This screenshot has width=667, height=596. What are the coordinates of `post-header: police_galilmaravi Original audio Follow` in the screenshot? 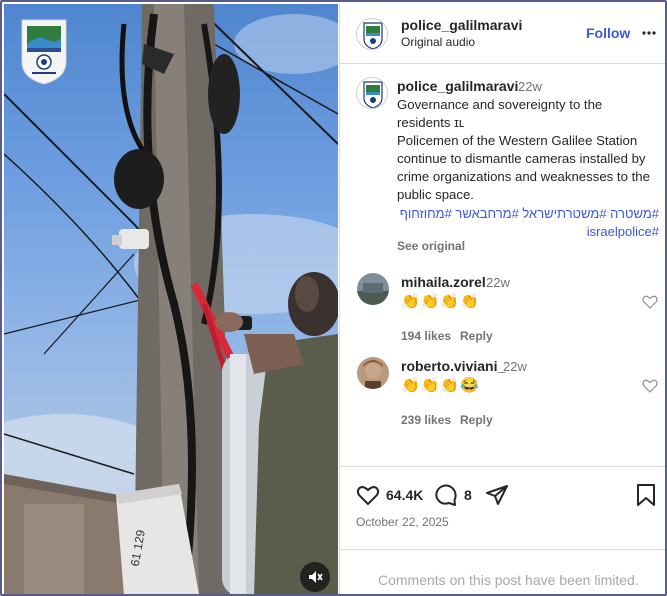 It's located at (502, 34).